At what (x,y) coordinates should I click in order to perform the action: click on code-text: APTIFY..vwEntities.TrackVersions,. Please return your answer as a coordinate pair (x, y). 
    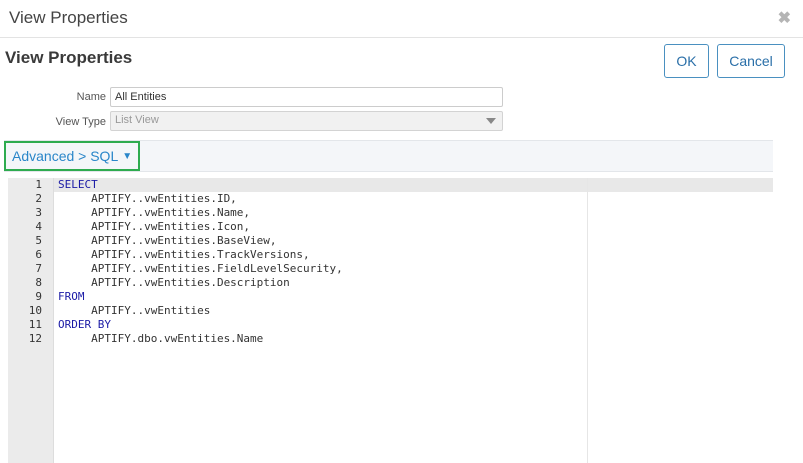
    Looking at the image, I should click on (184, 254).